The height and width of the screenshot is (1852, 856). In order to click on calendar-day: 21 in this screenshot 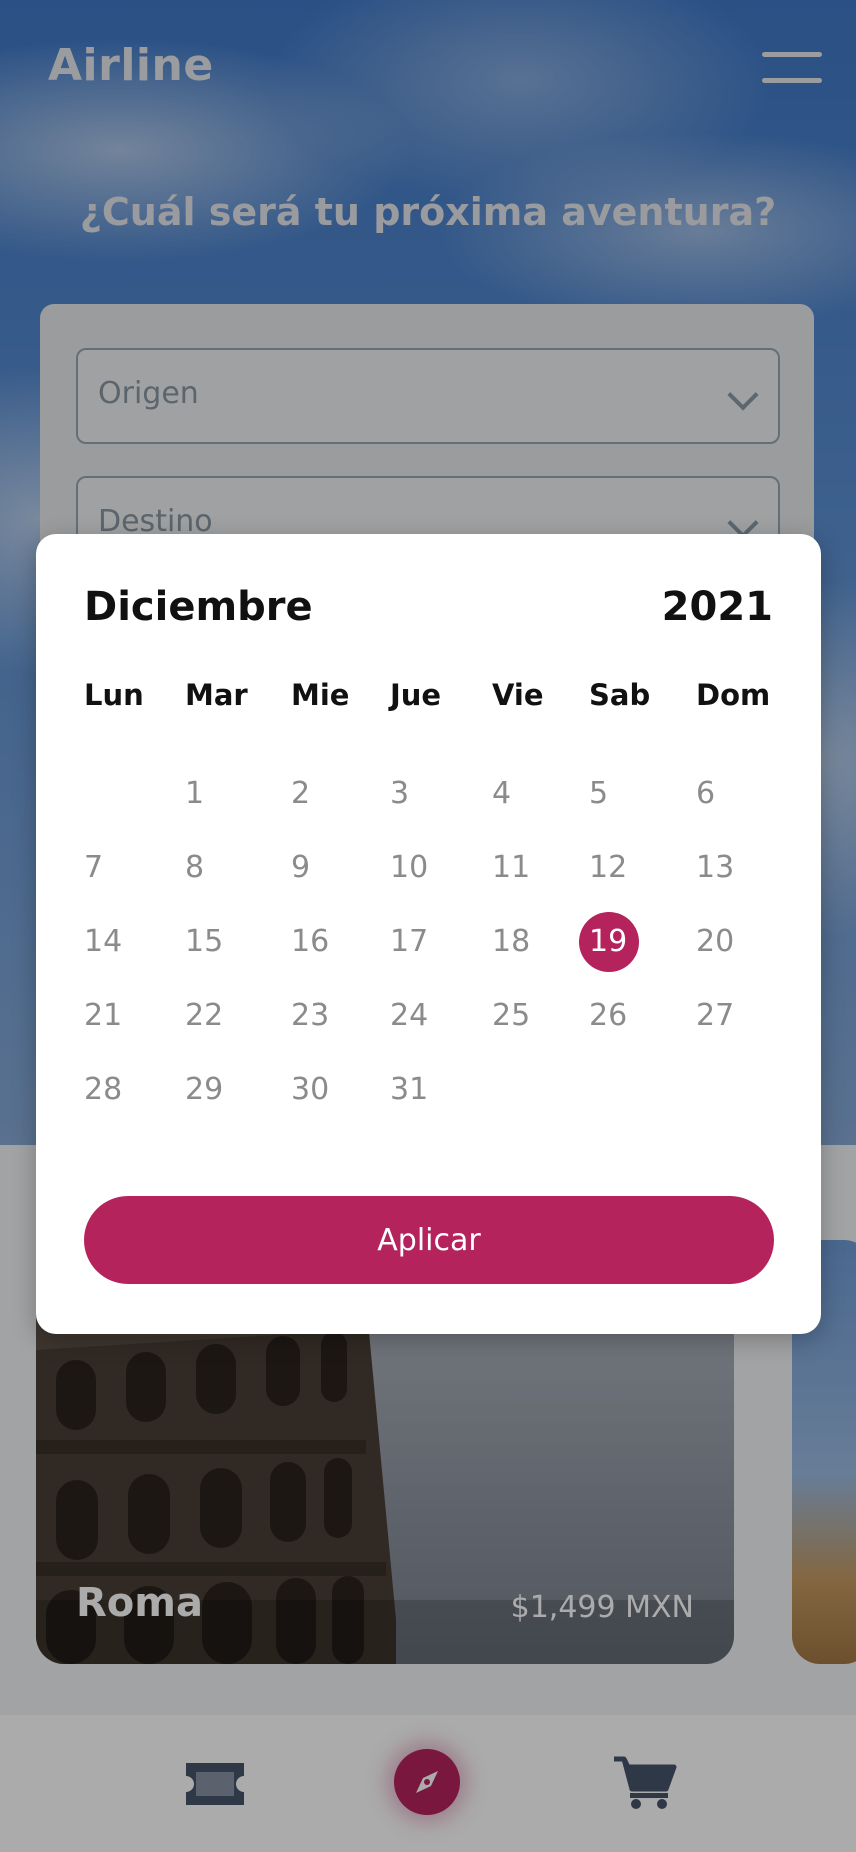, I will do `click(133, 1026)`.